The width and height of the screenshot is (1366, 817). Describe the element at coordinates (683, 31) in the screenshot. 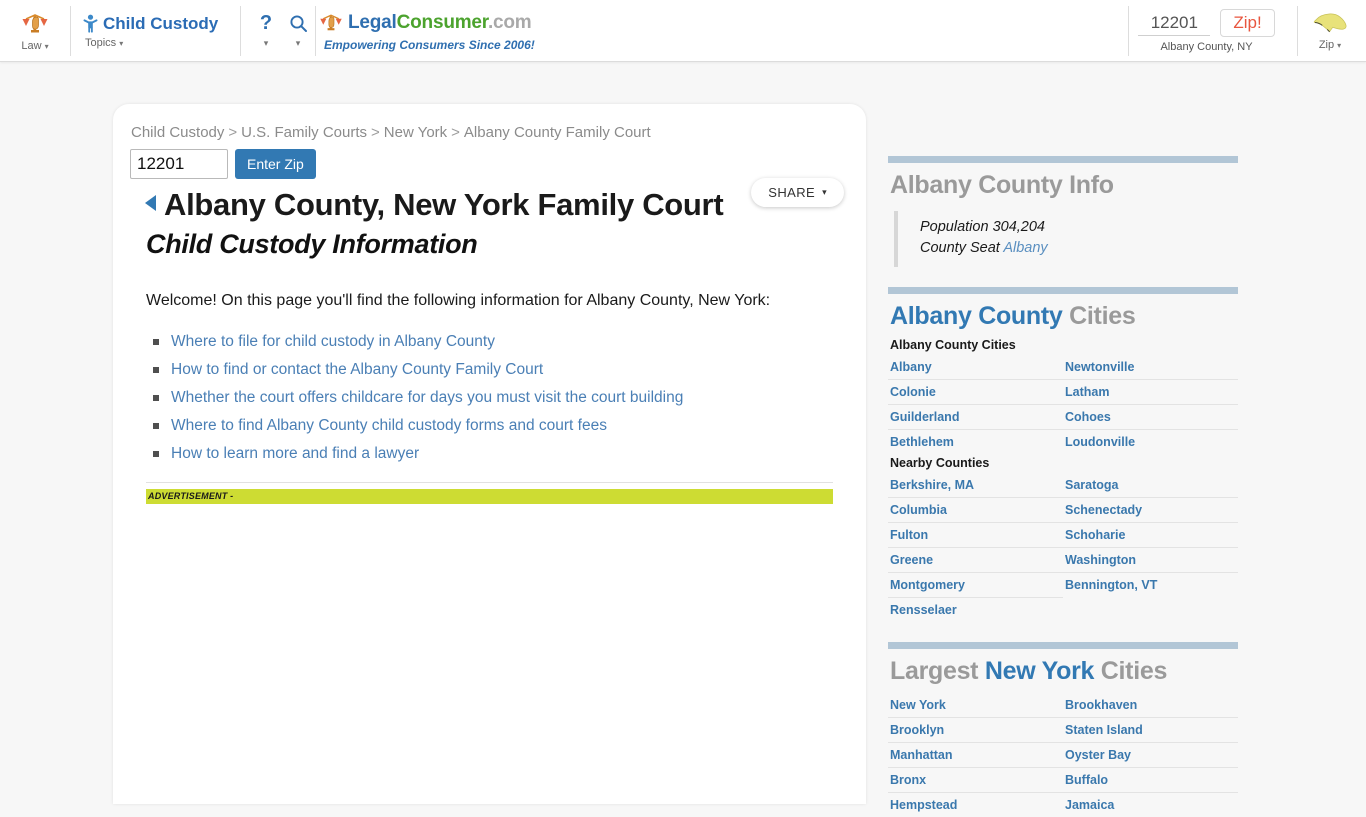

I see `top-navigation-bar: Law ▾ Child Custody Topics ▾ ? ▾` at that location.